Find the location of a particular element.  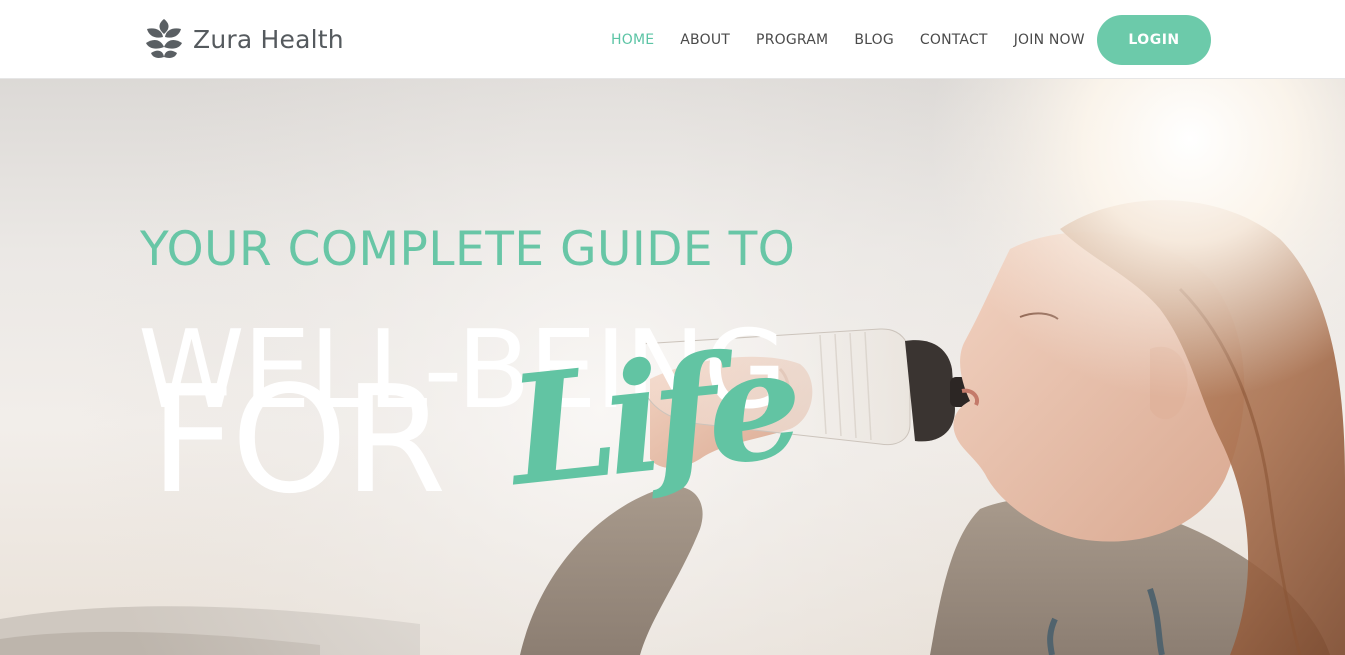

nav-item-about: ABOUT is located at coordinates (705, 40).